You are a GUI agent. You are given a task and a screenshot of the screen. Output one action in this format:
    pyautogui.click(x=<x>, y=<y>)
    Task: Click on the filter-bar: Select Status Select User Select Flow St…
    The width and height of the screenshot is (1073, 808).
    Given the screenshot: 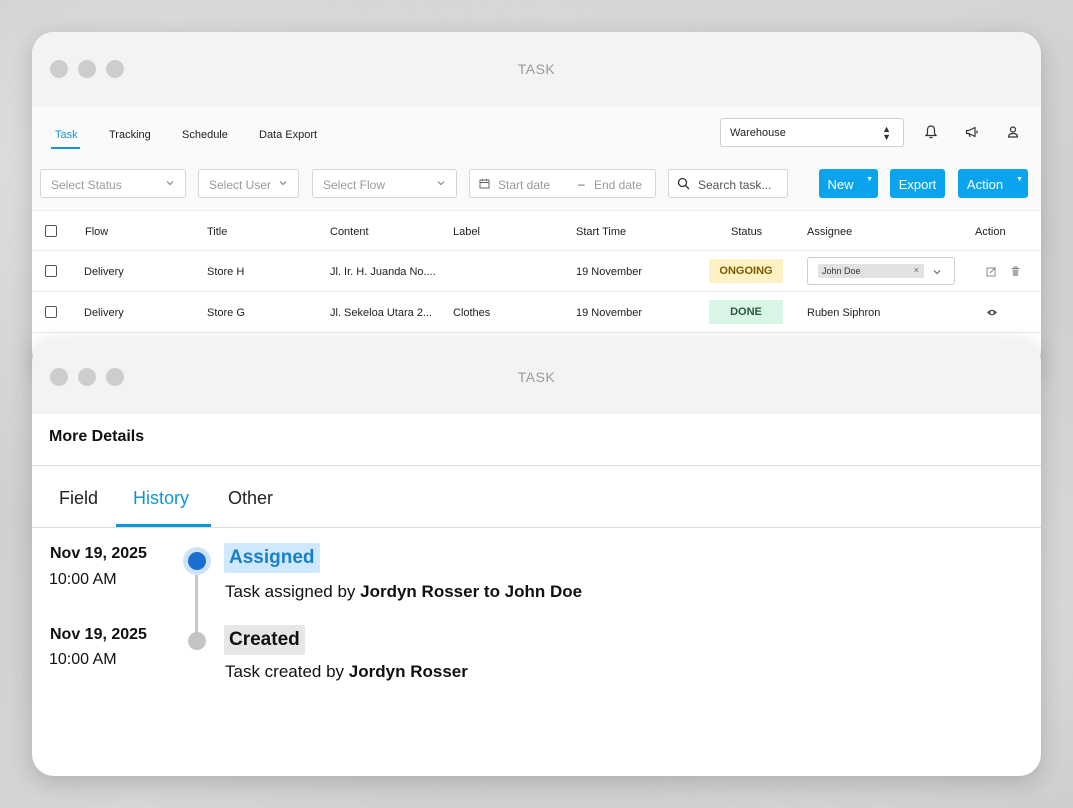 What is the action you would take?
    pyautogui.click(x=536, y=186)
    